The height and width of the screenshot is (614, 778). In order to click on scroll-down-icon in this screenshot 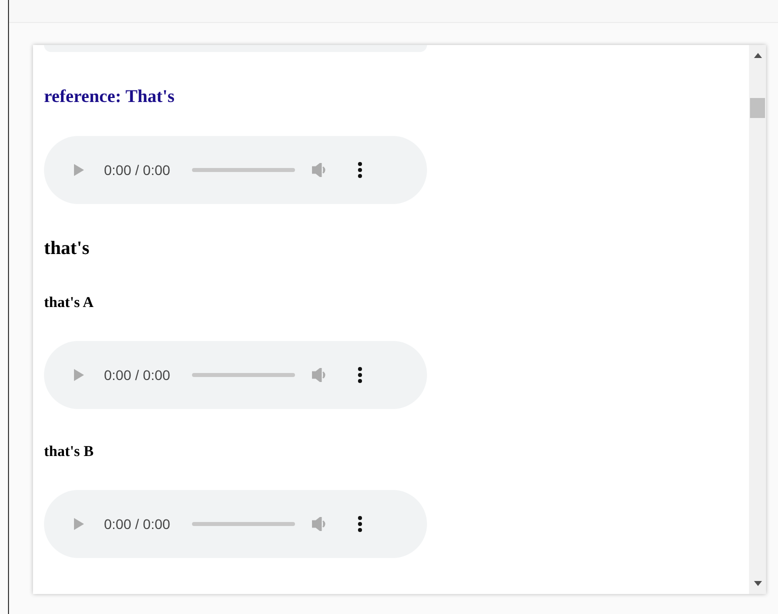, I will do `click(758, 583)`.